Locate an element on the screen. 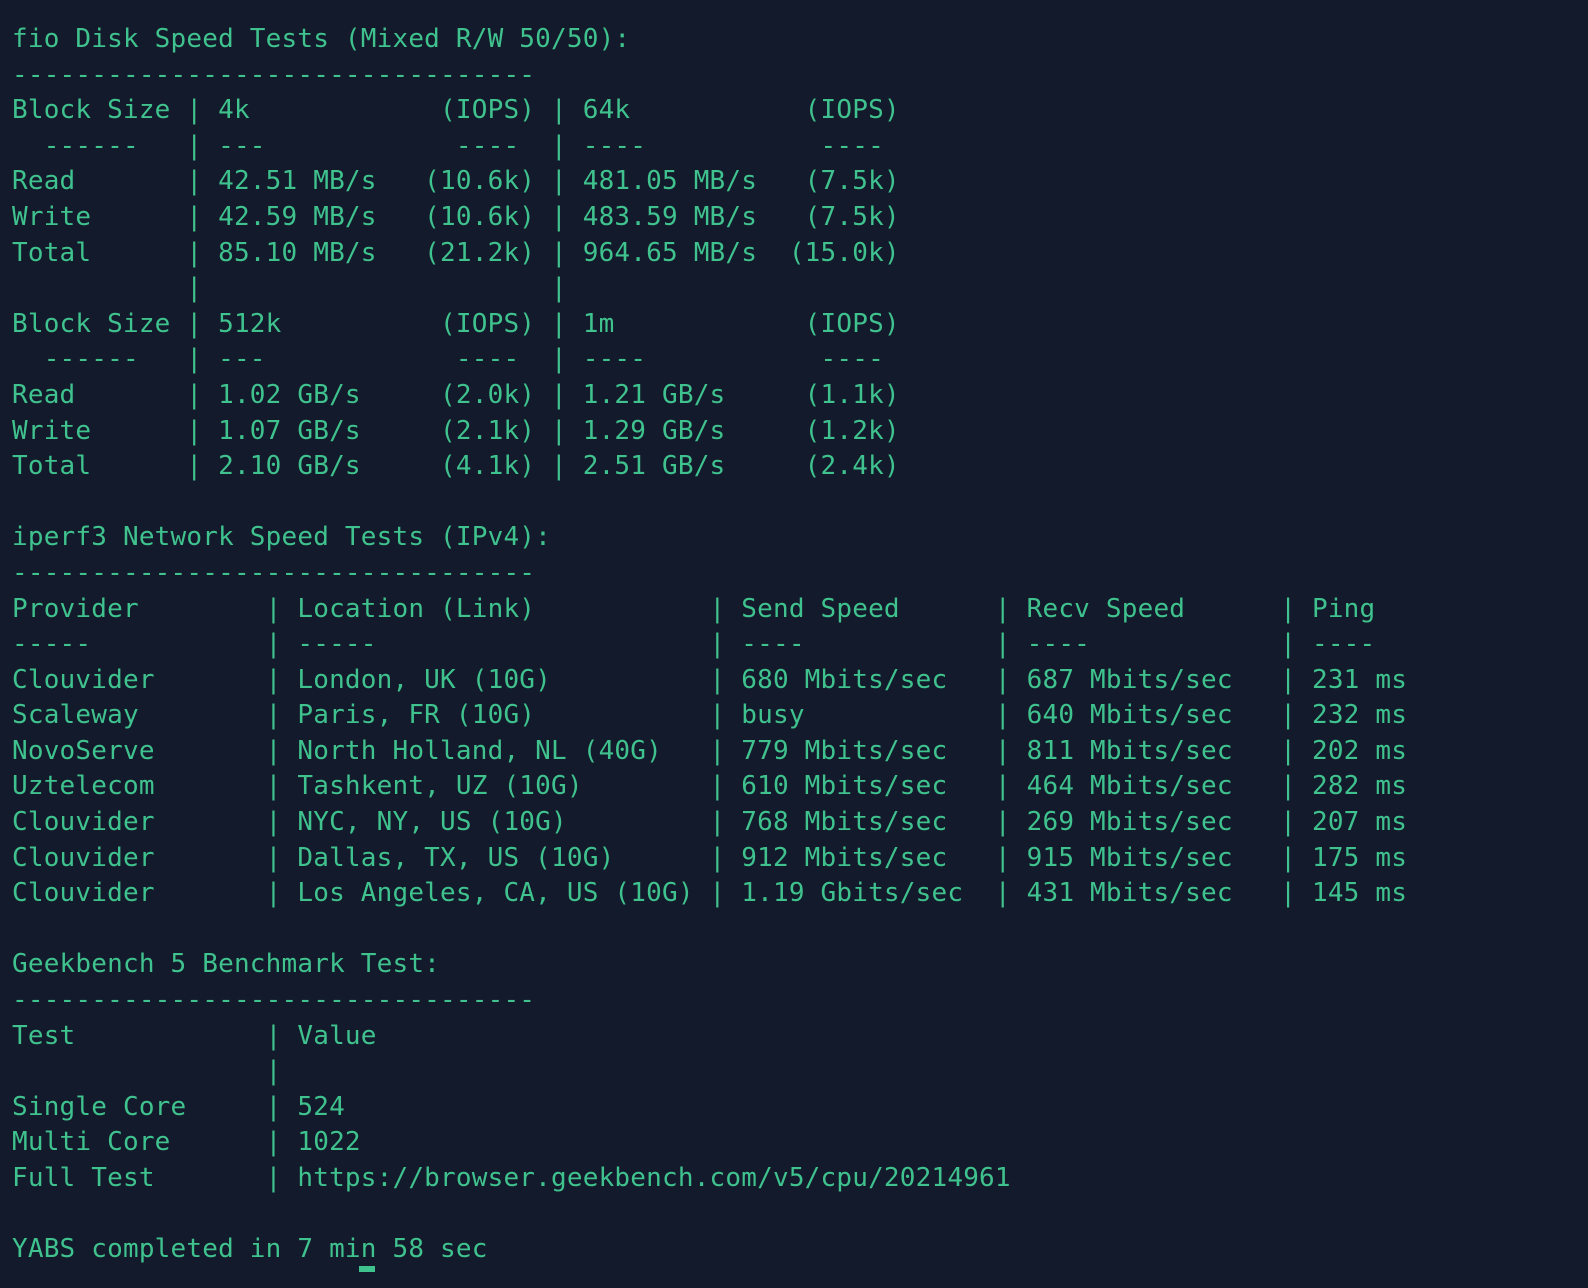  terminal-cursor is located at coordinates (367, 1269).